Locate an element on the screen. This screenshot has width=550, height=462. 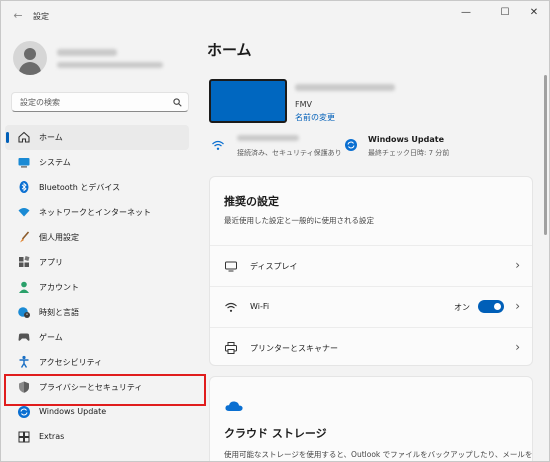
user-avatar-icon is located at coordinates (30, 58).